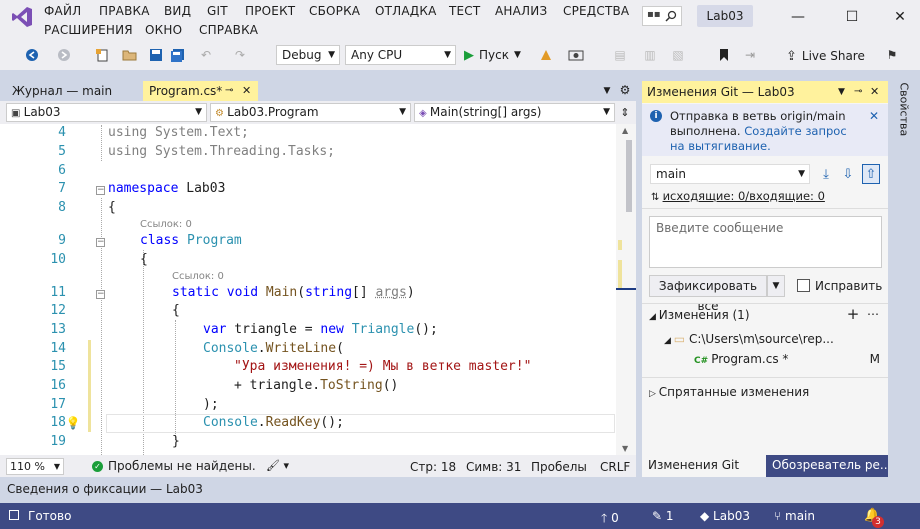 The height and width of the screenshot is (529, 920). Describe the element at coordinates (514, 112) in the screenshot. I see `member-select: ◈ Main(string[] args) ▼` at that location.